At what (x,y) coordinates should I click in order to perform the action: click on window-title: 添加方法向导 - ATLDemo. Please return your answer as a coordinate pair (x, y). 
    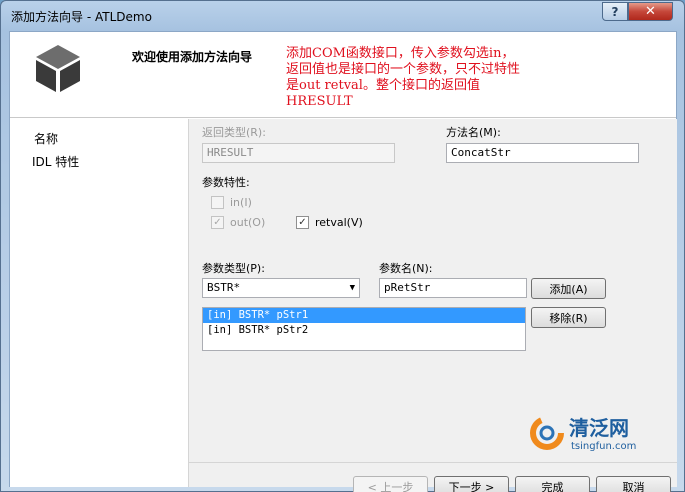
    Looking at the image, I should click on (81, 17).